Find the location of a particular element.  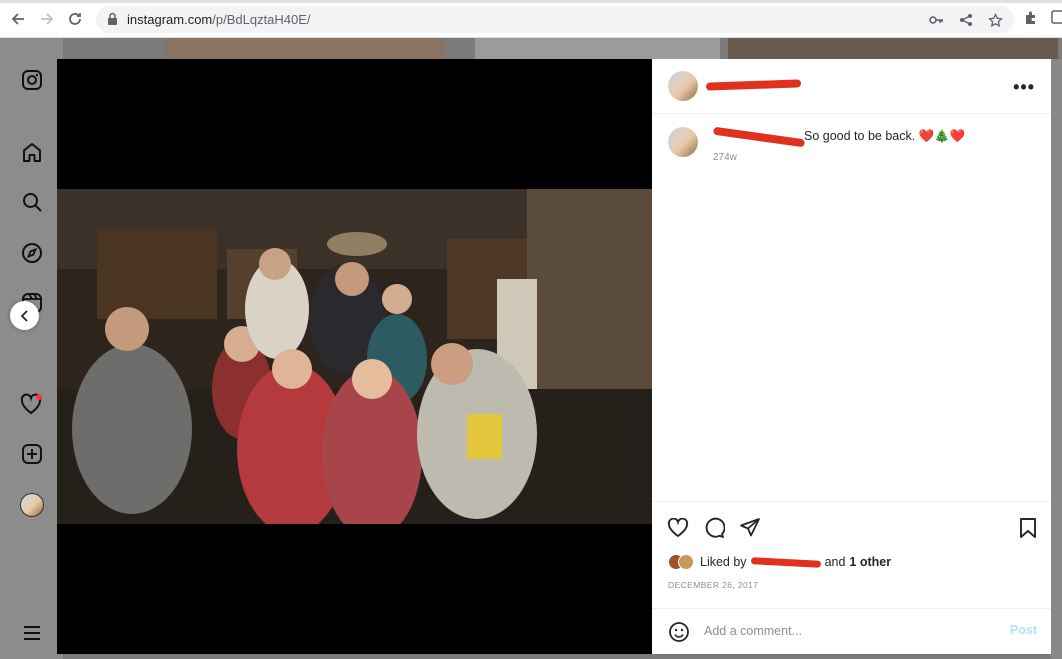

notifications-icon is located at coordinates (32, 404).